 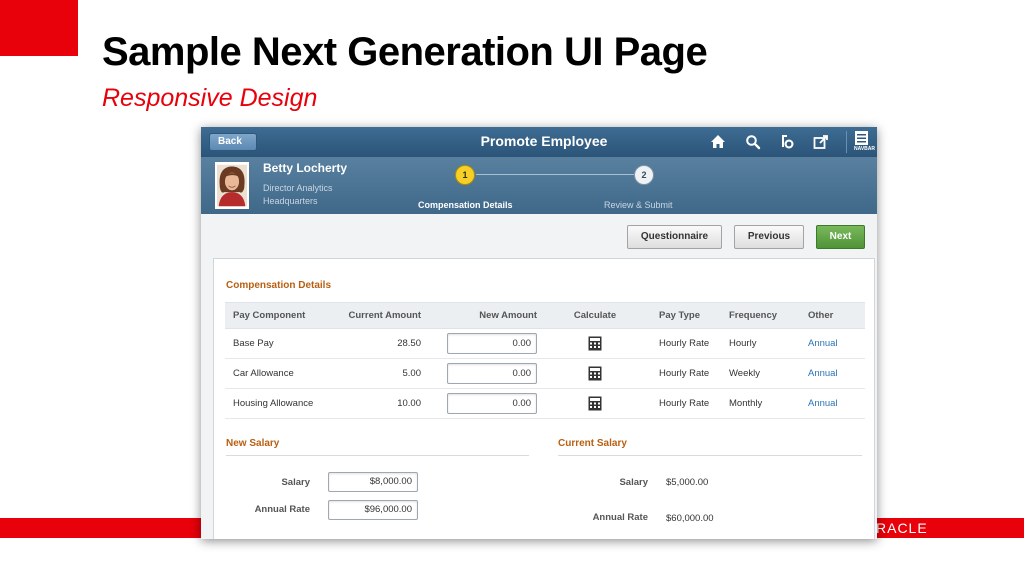 I want to click on navbar-divider, so click(x=846, y=142).